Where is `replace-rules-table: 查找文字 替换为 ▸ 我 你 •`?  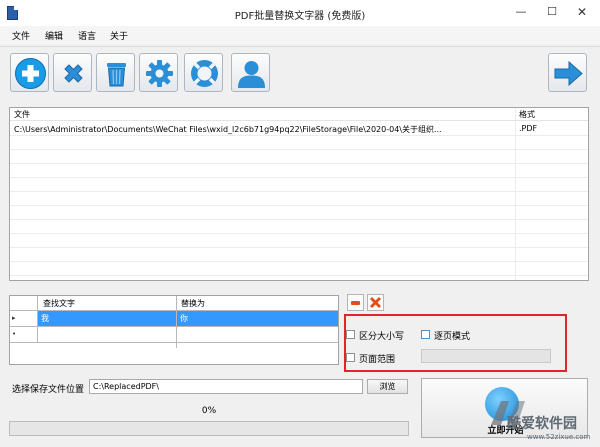 replace-rules-table: 查找文字 替换为 ▸ 我 你 • is located at coordinates (174, 330).